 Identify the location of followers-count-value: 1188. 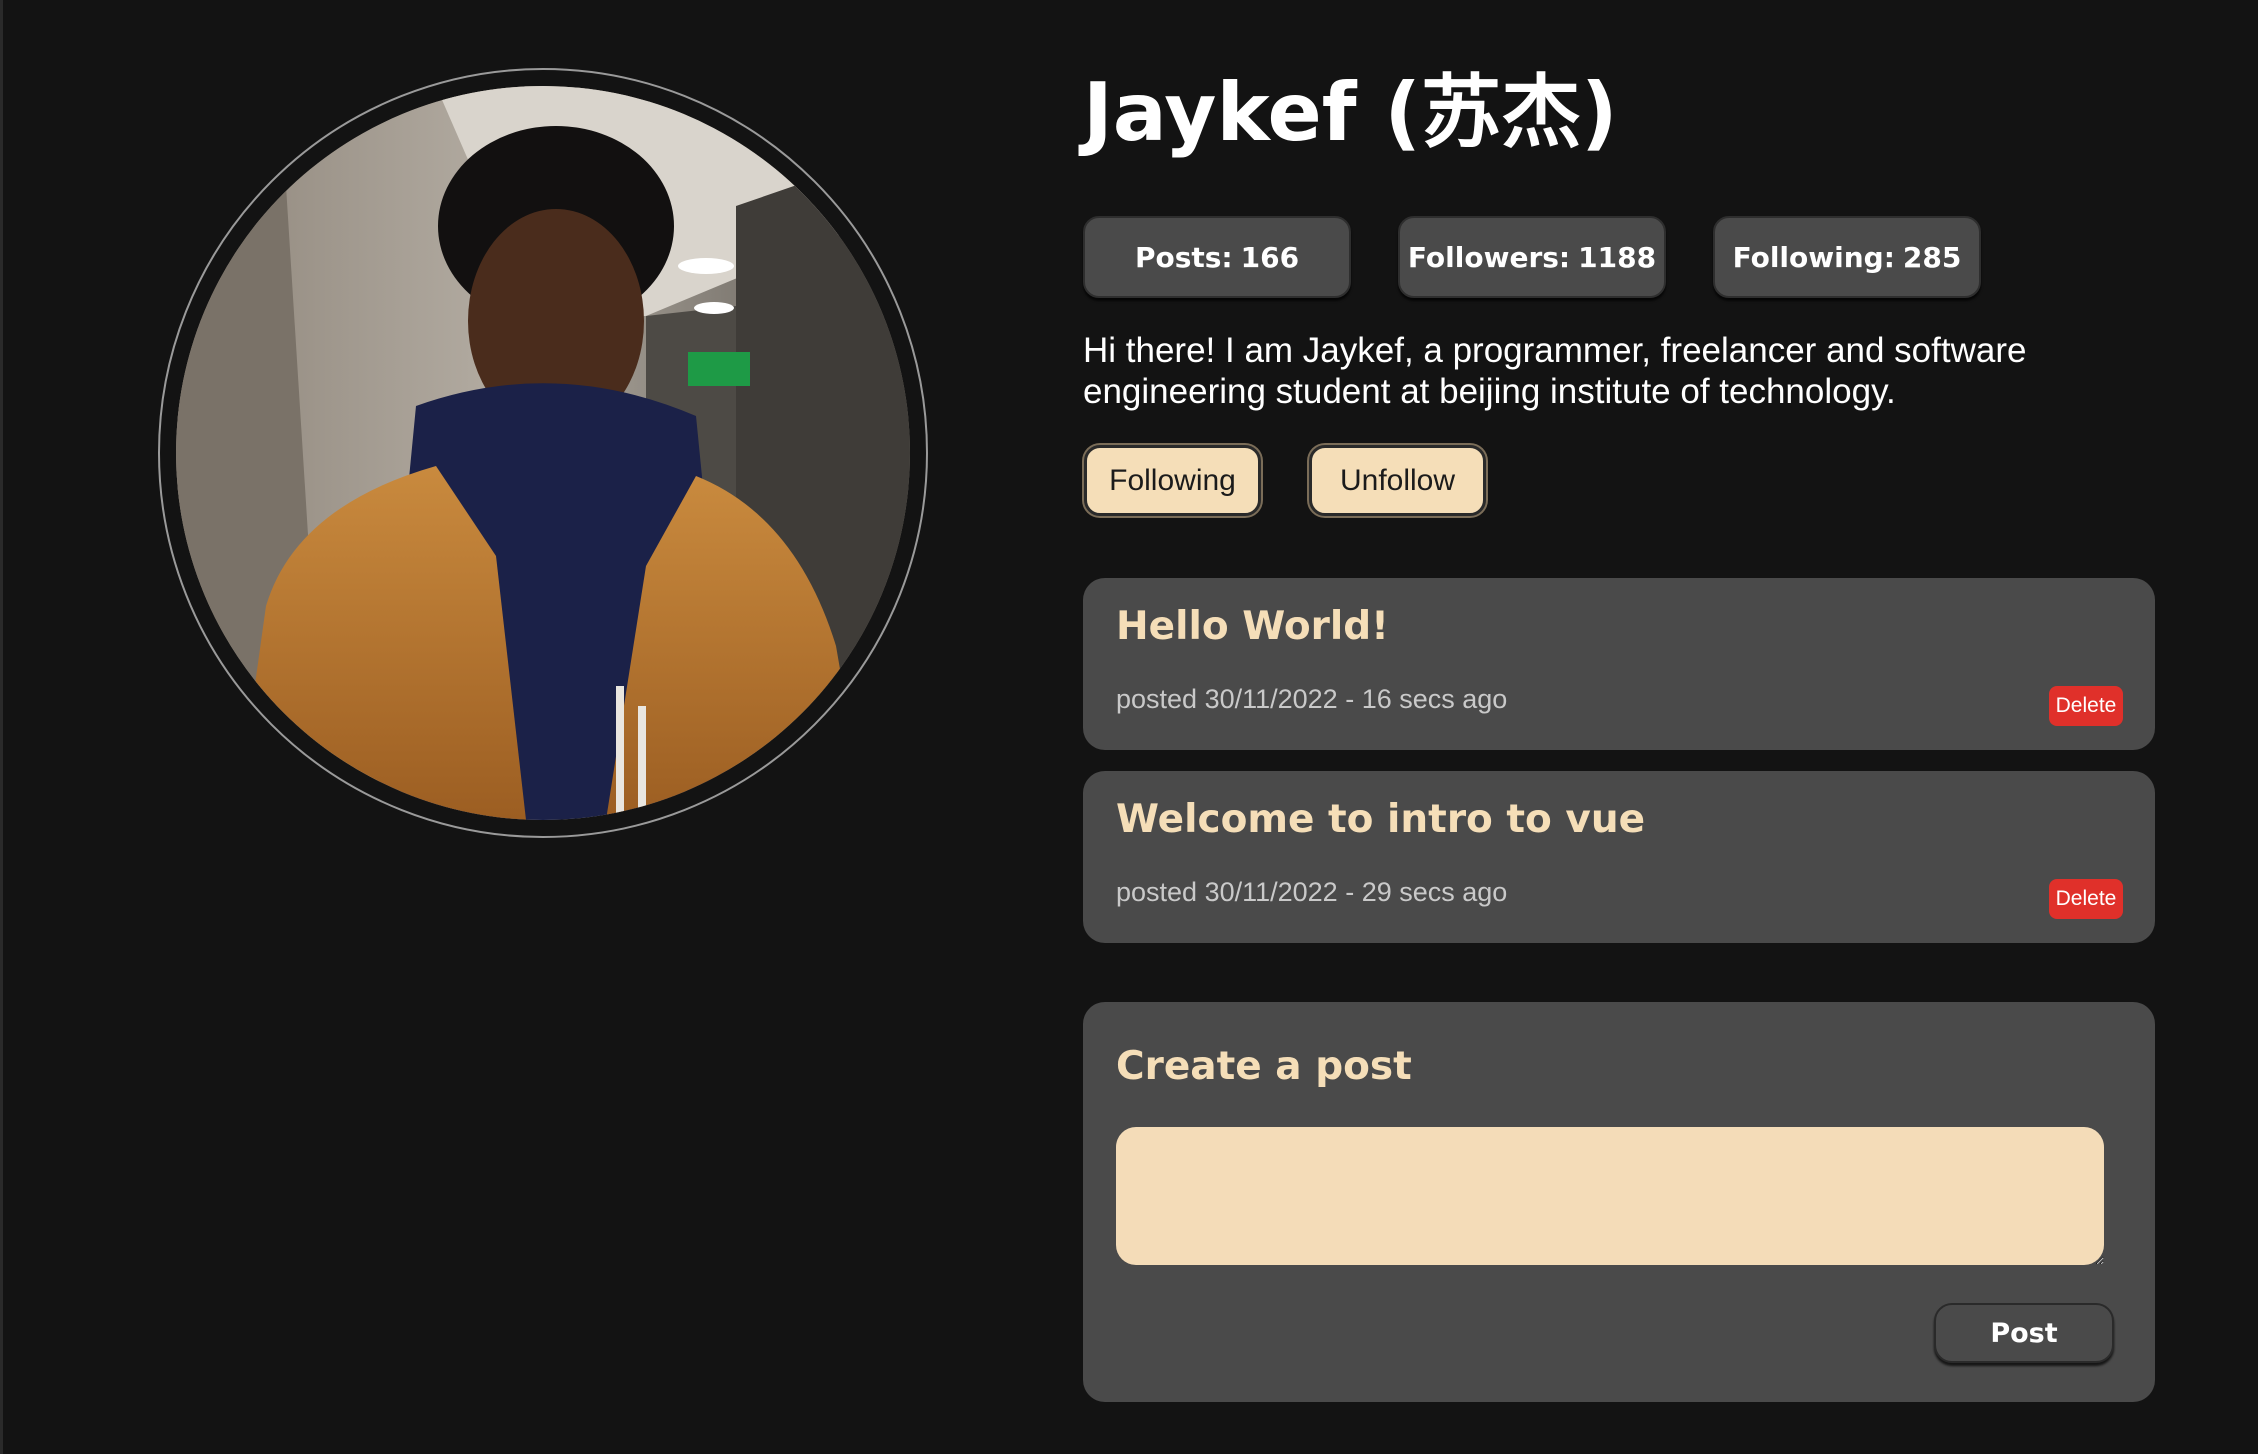
(1617, 257).